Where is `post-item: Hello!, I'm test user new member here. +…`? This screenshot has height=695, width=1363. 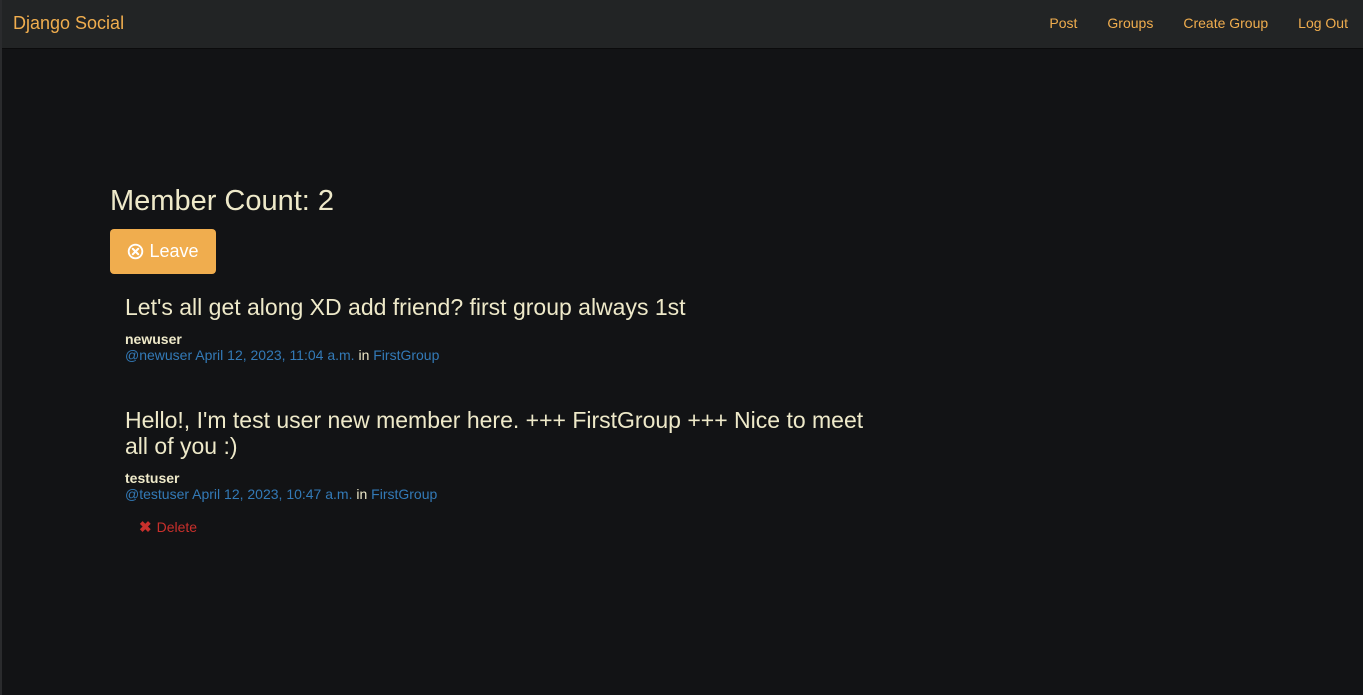 post-item: Hello!, I'm test user new member here. +… is located at coordinates (495, 455).